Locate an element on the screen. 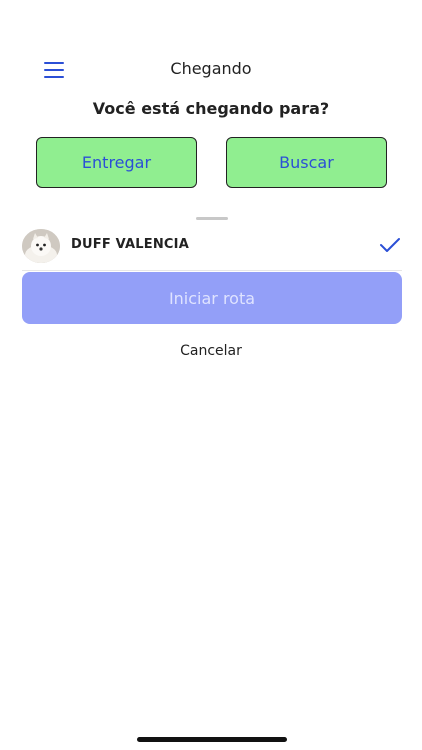 This screenshot has width=422, height=750. check-icon is located at coordinates (390, 245).